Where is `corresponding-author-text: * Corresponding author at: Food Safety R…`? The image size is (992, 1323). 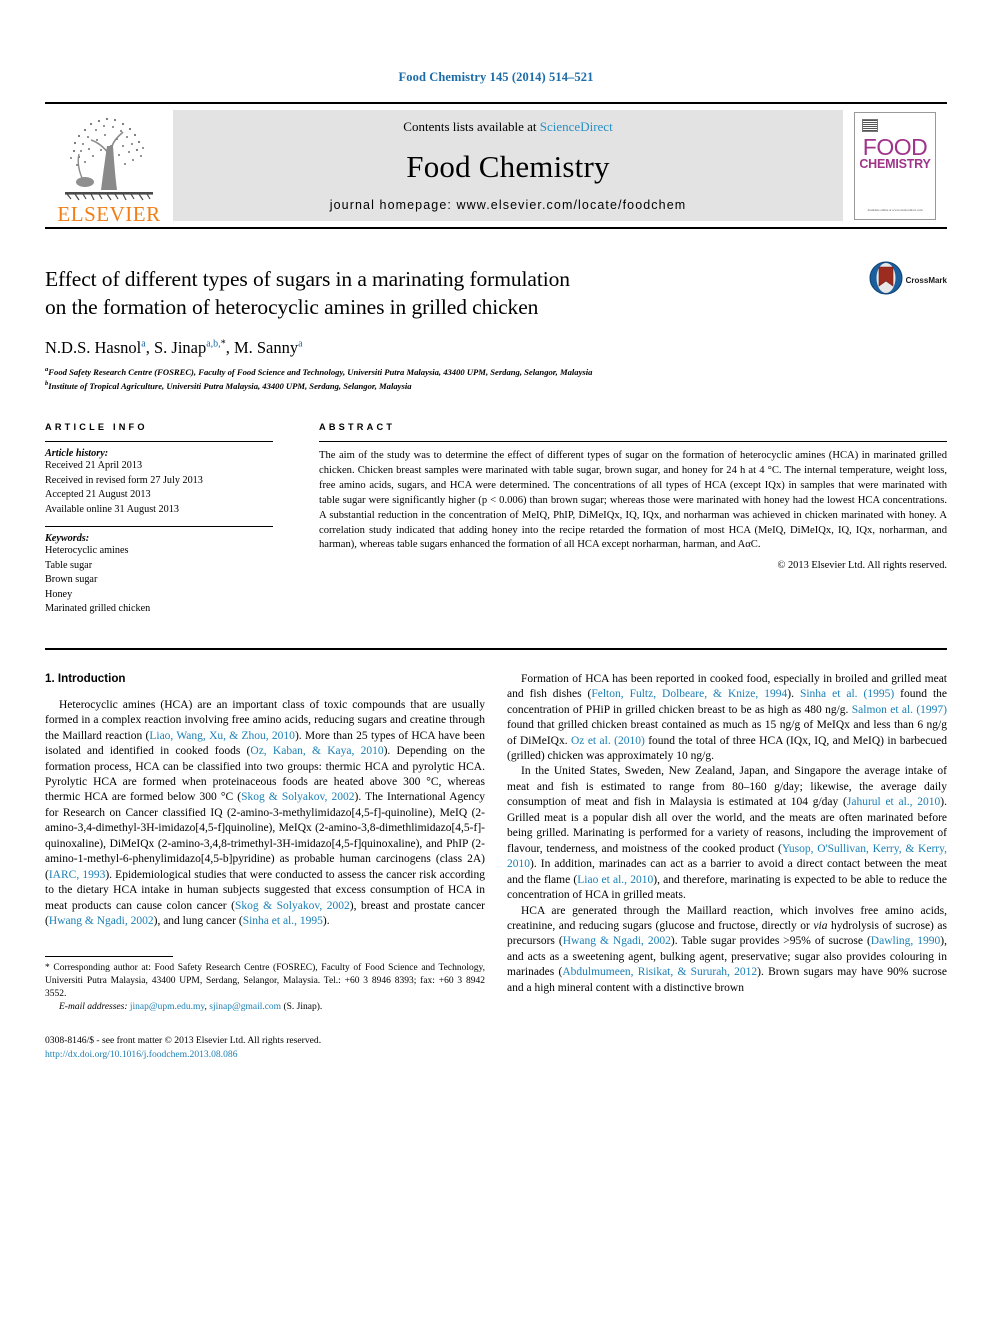 corresponding-author-text: * Corresponding author at: Food Safety R… is located at coordinates (265, 980).